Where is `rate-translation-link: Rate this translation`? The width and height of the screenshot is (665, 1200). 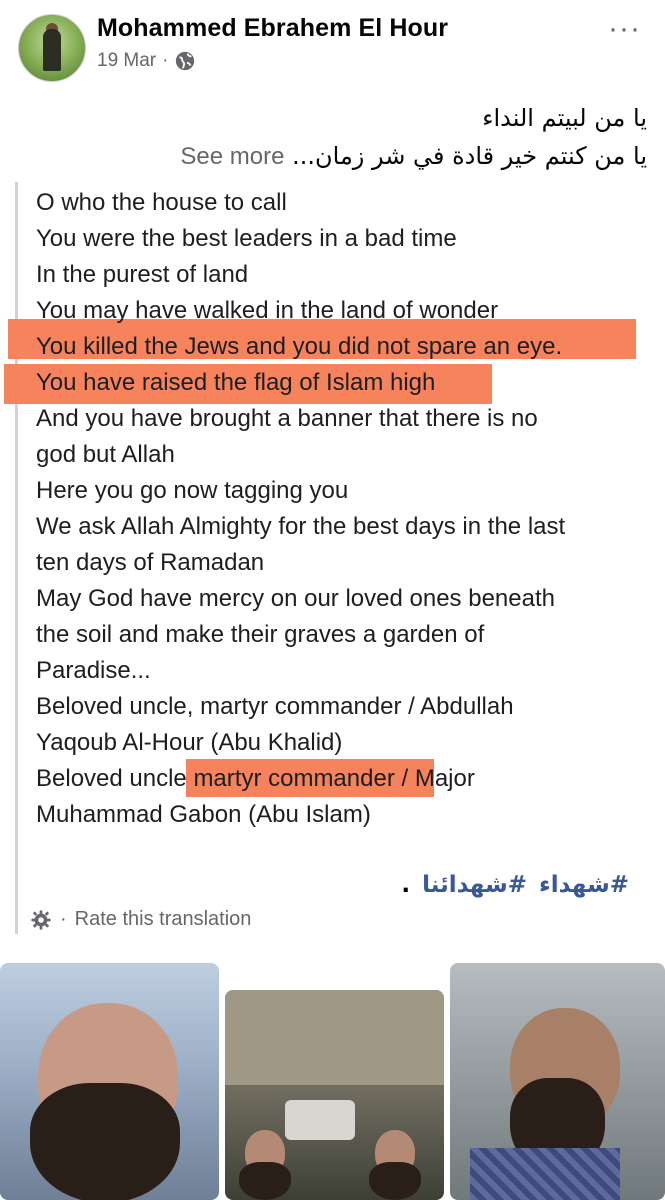
rate-translation-link: Rate this translation is located at coordinates (163, 919).